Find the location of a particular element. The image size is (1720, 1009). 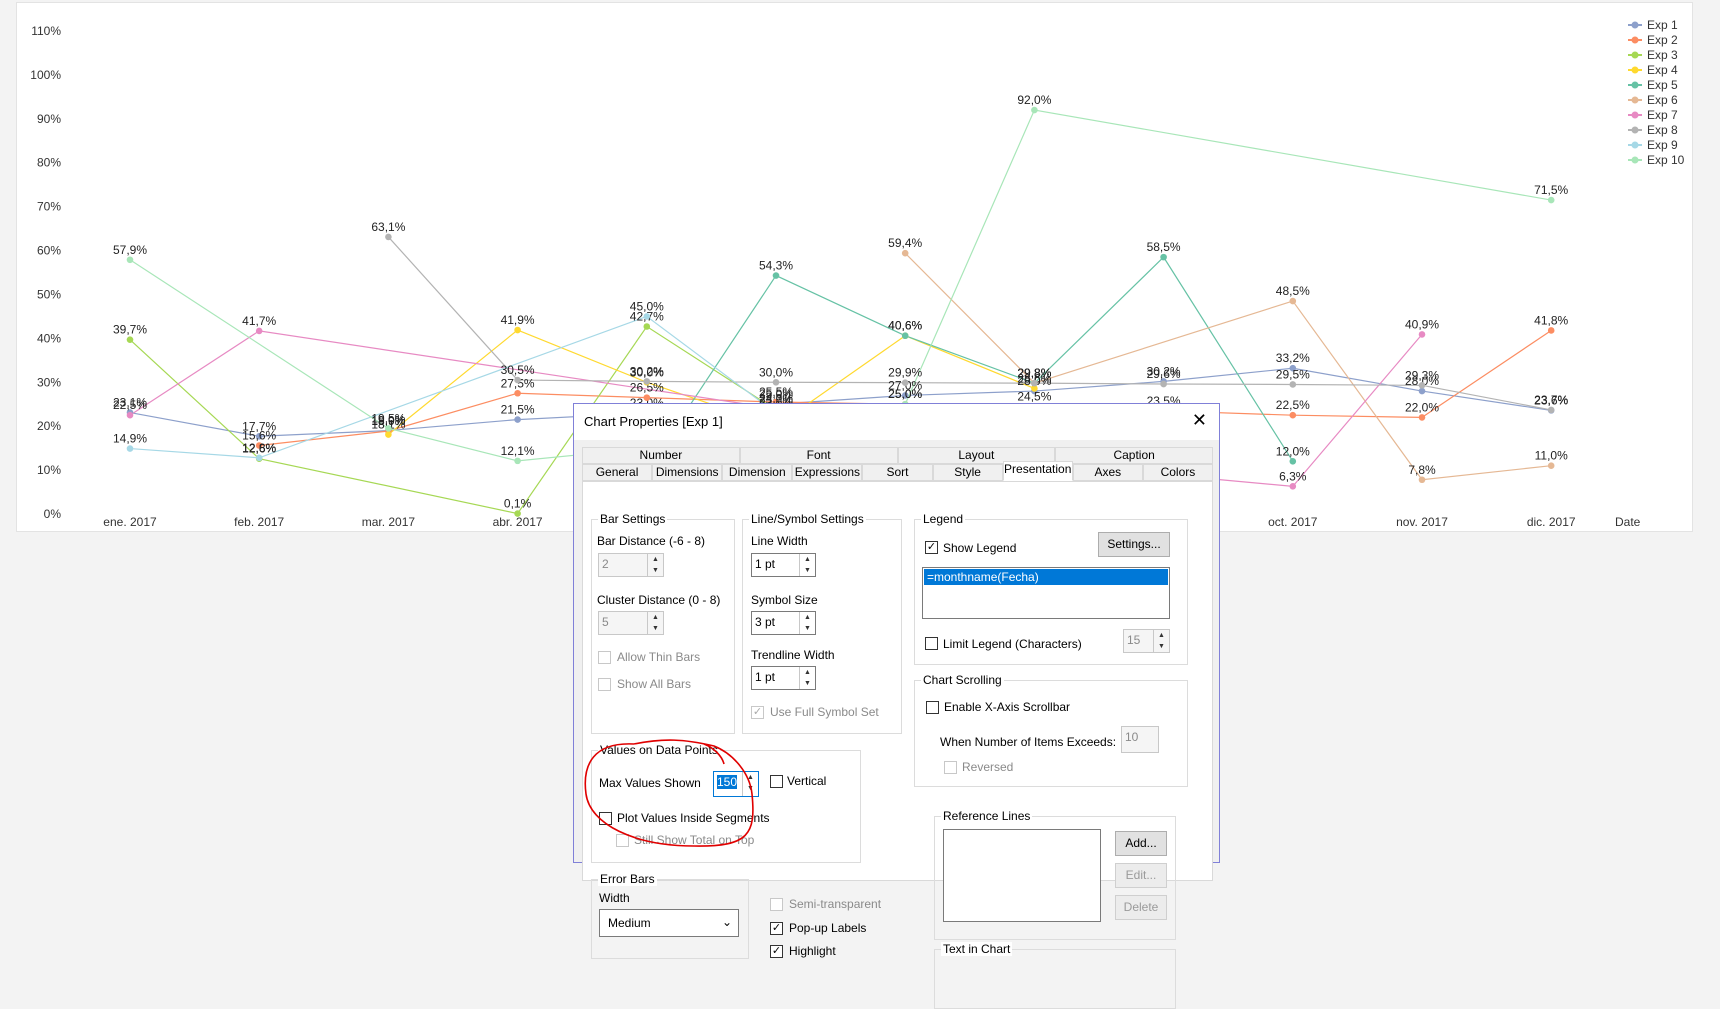

show-legend-label: Show Legend is located at coordinates (980, 548).